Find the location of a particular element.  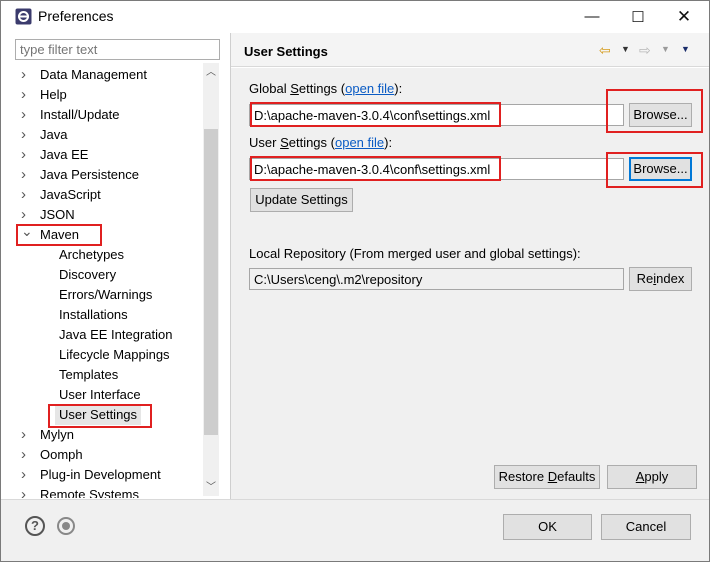

reindex-button: Reindex is located at coordinates (660, 279).